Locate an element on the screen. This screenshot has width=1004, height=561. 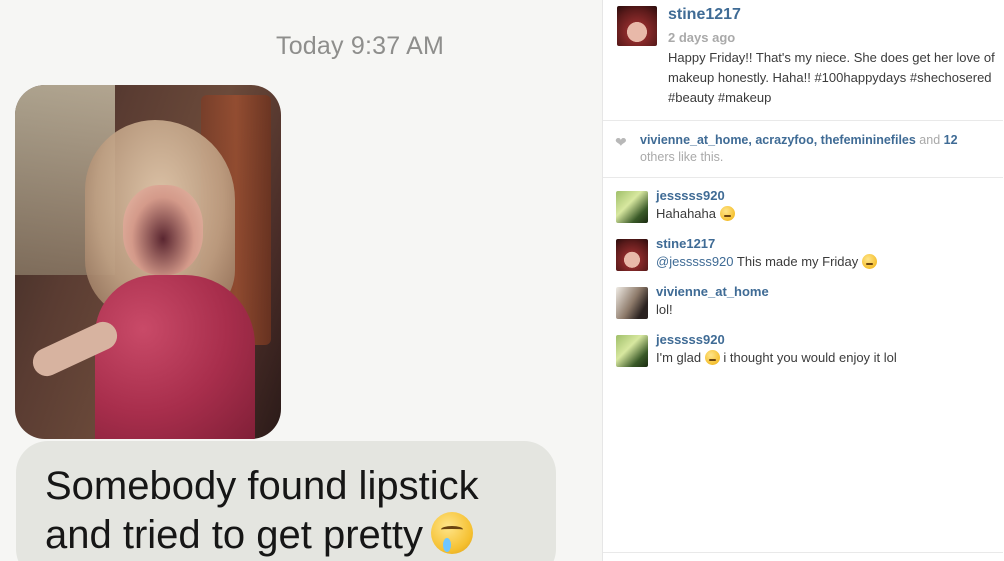
liker-link: vivienne_at_home is located at coordinates (694, 140).